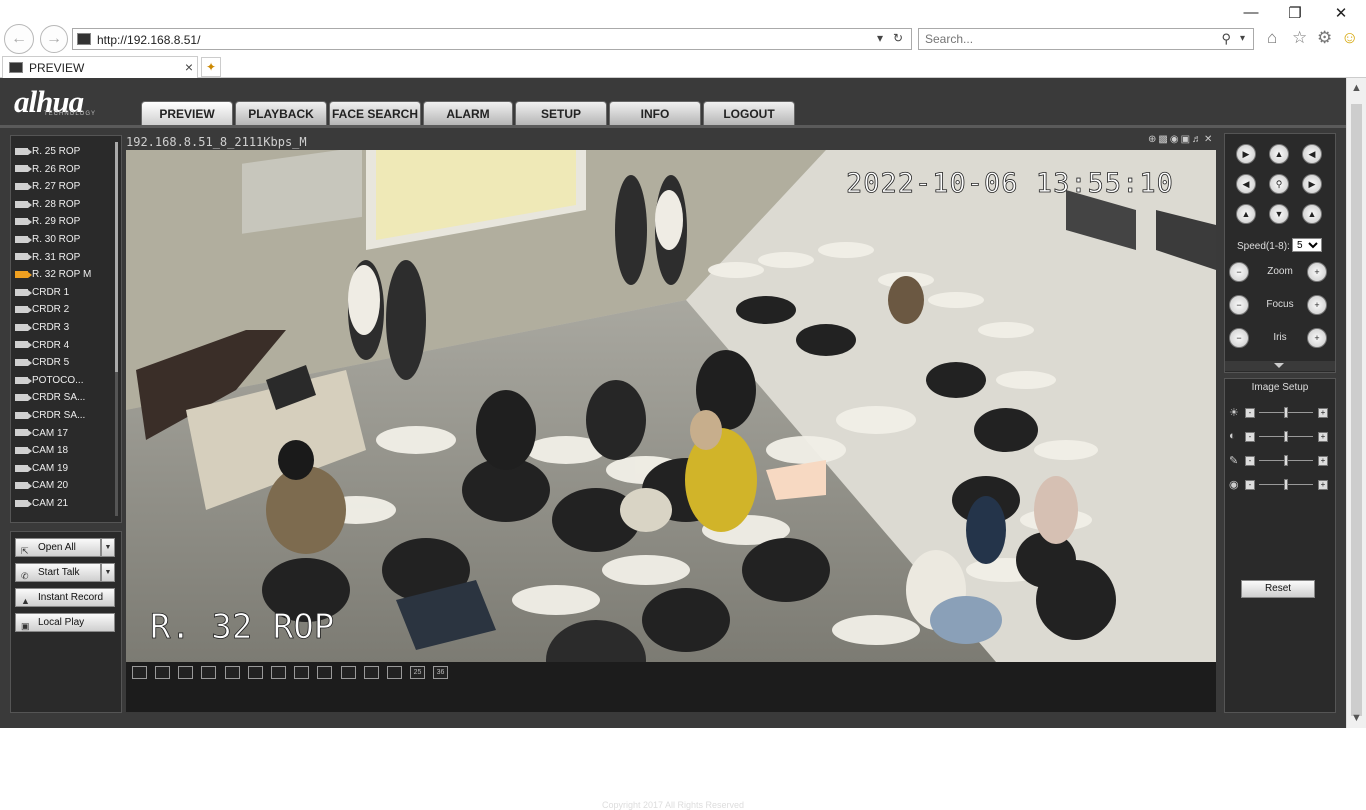 The width and height of the screenshot is (1366, 810). Describe the element at coordinates (65, 468) in the screenshot. I see `channel-item: CAM 19` at that location.